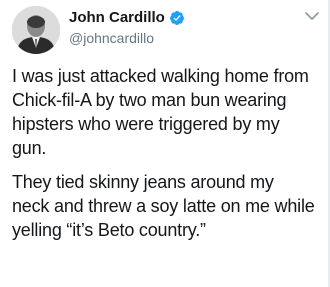 This screenshot has width=330, height=287. Describe the element at coordinates (177, 18) in the screenshot. I see `verified-badge-icon` at that location.